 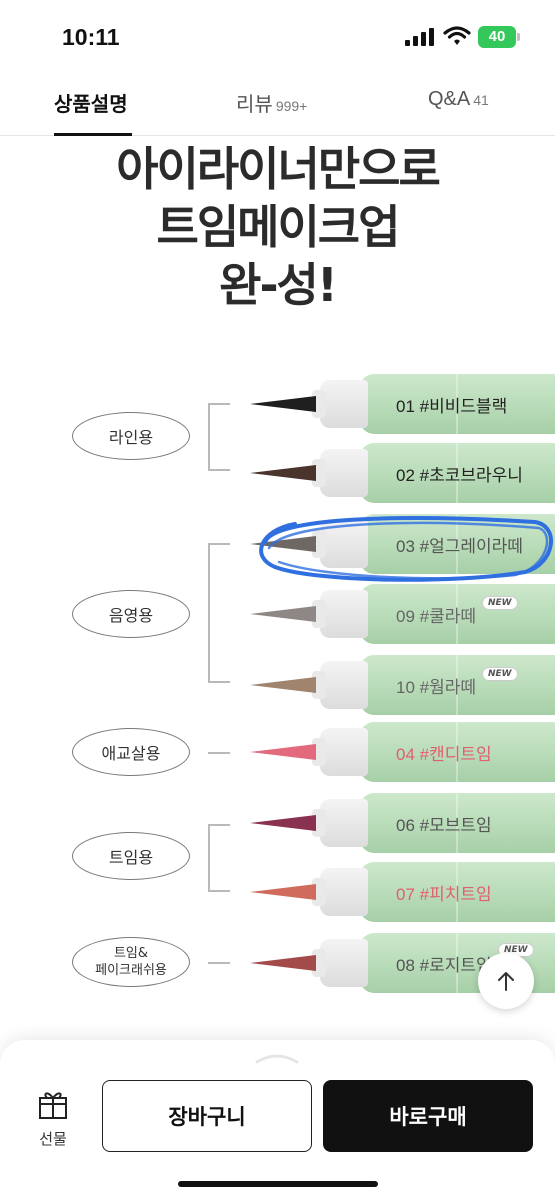 I want to click on shade-row-04: 04 #캔디트임, so click(x=402, y=752).